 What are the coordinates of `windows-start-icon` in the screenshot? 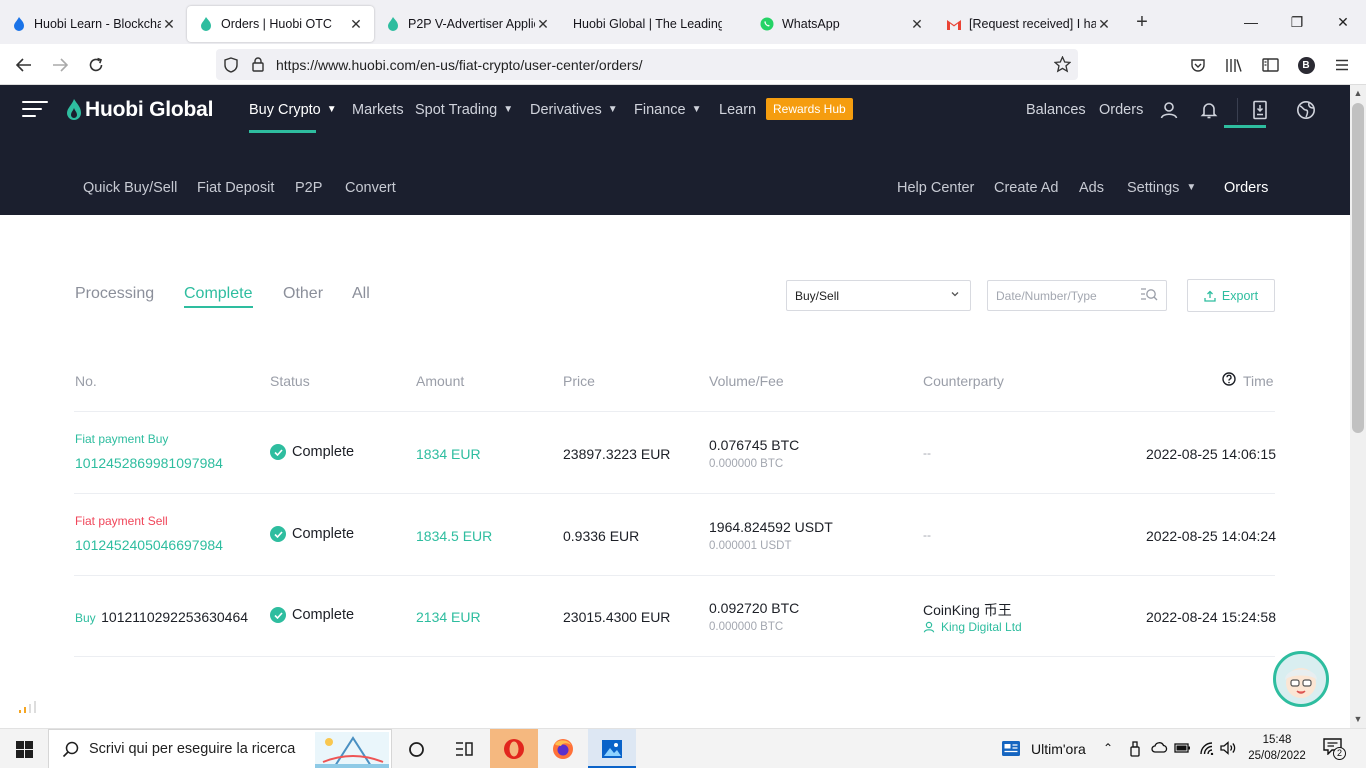 It's located at (24, 748).